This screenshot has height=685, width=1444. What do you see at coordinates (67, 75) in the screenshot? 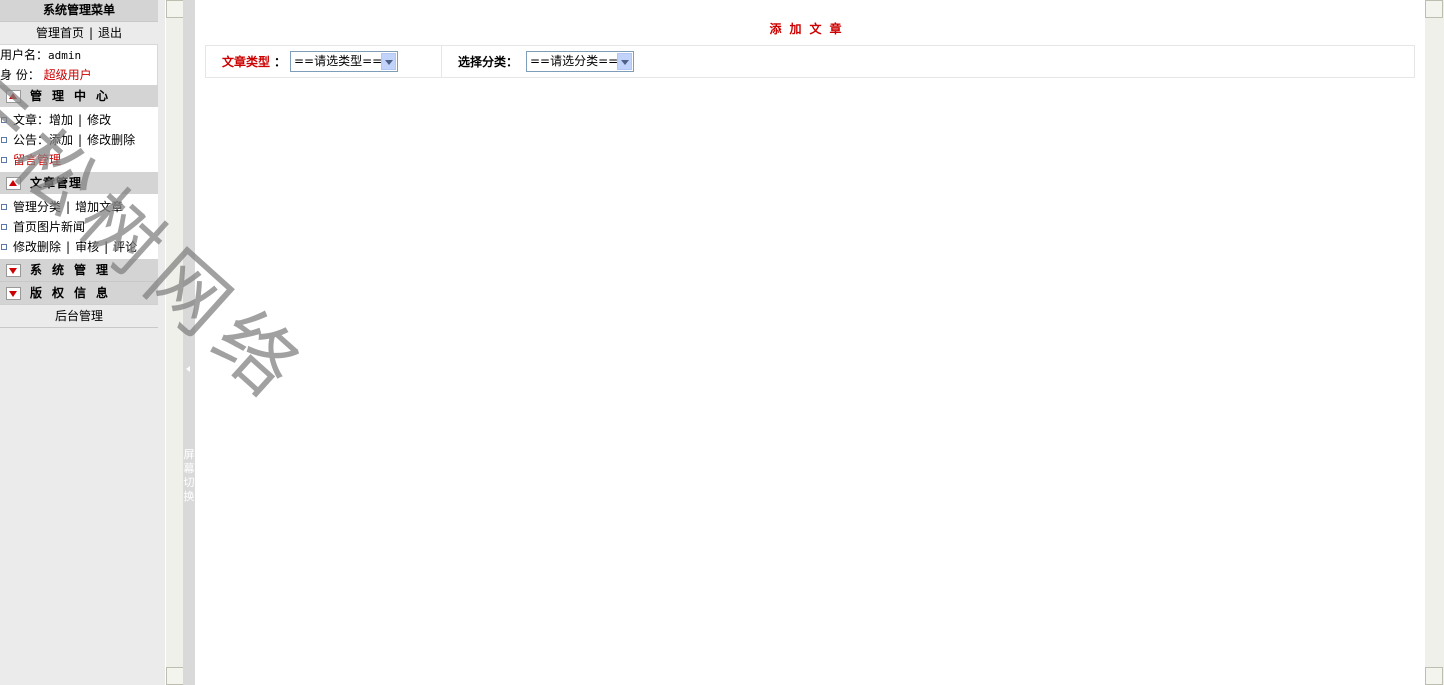
I see `role-value: 超级用户` at bounding box center [67, 75].